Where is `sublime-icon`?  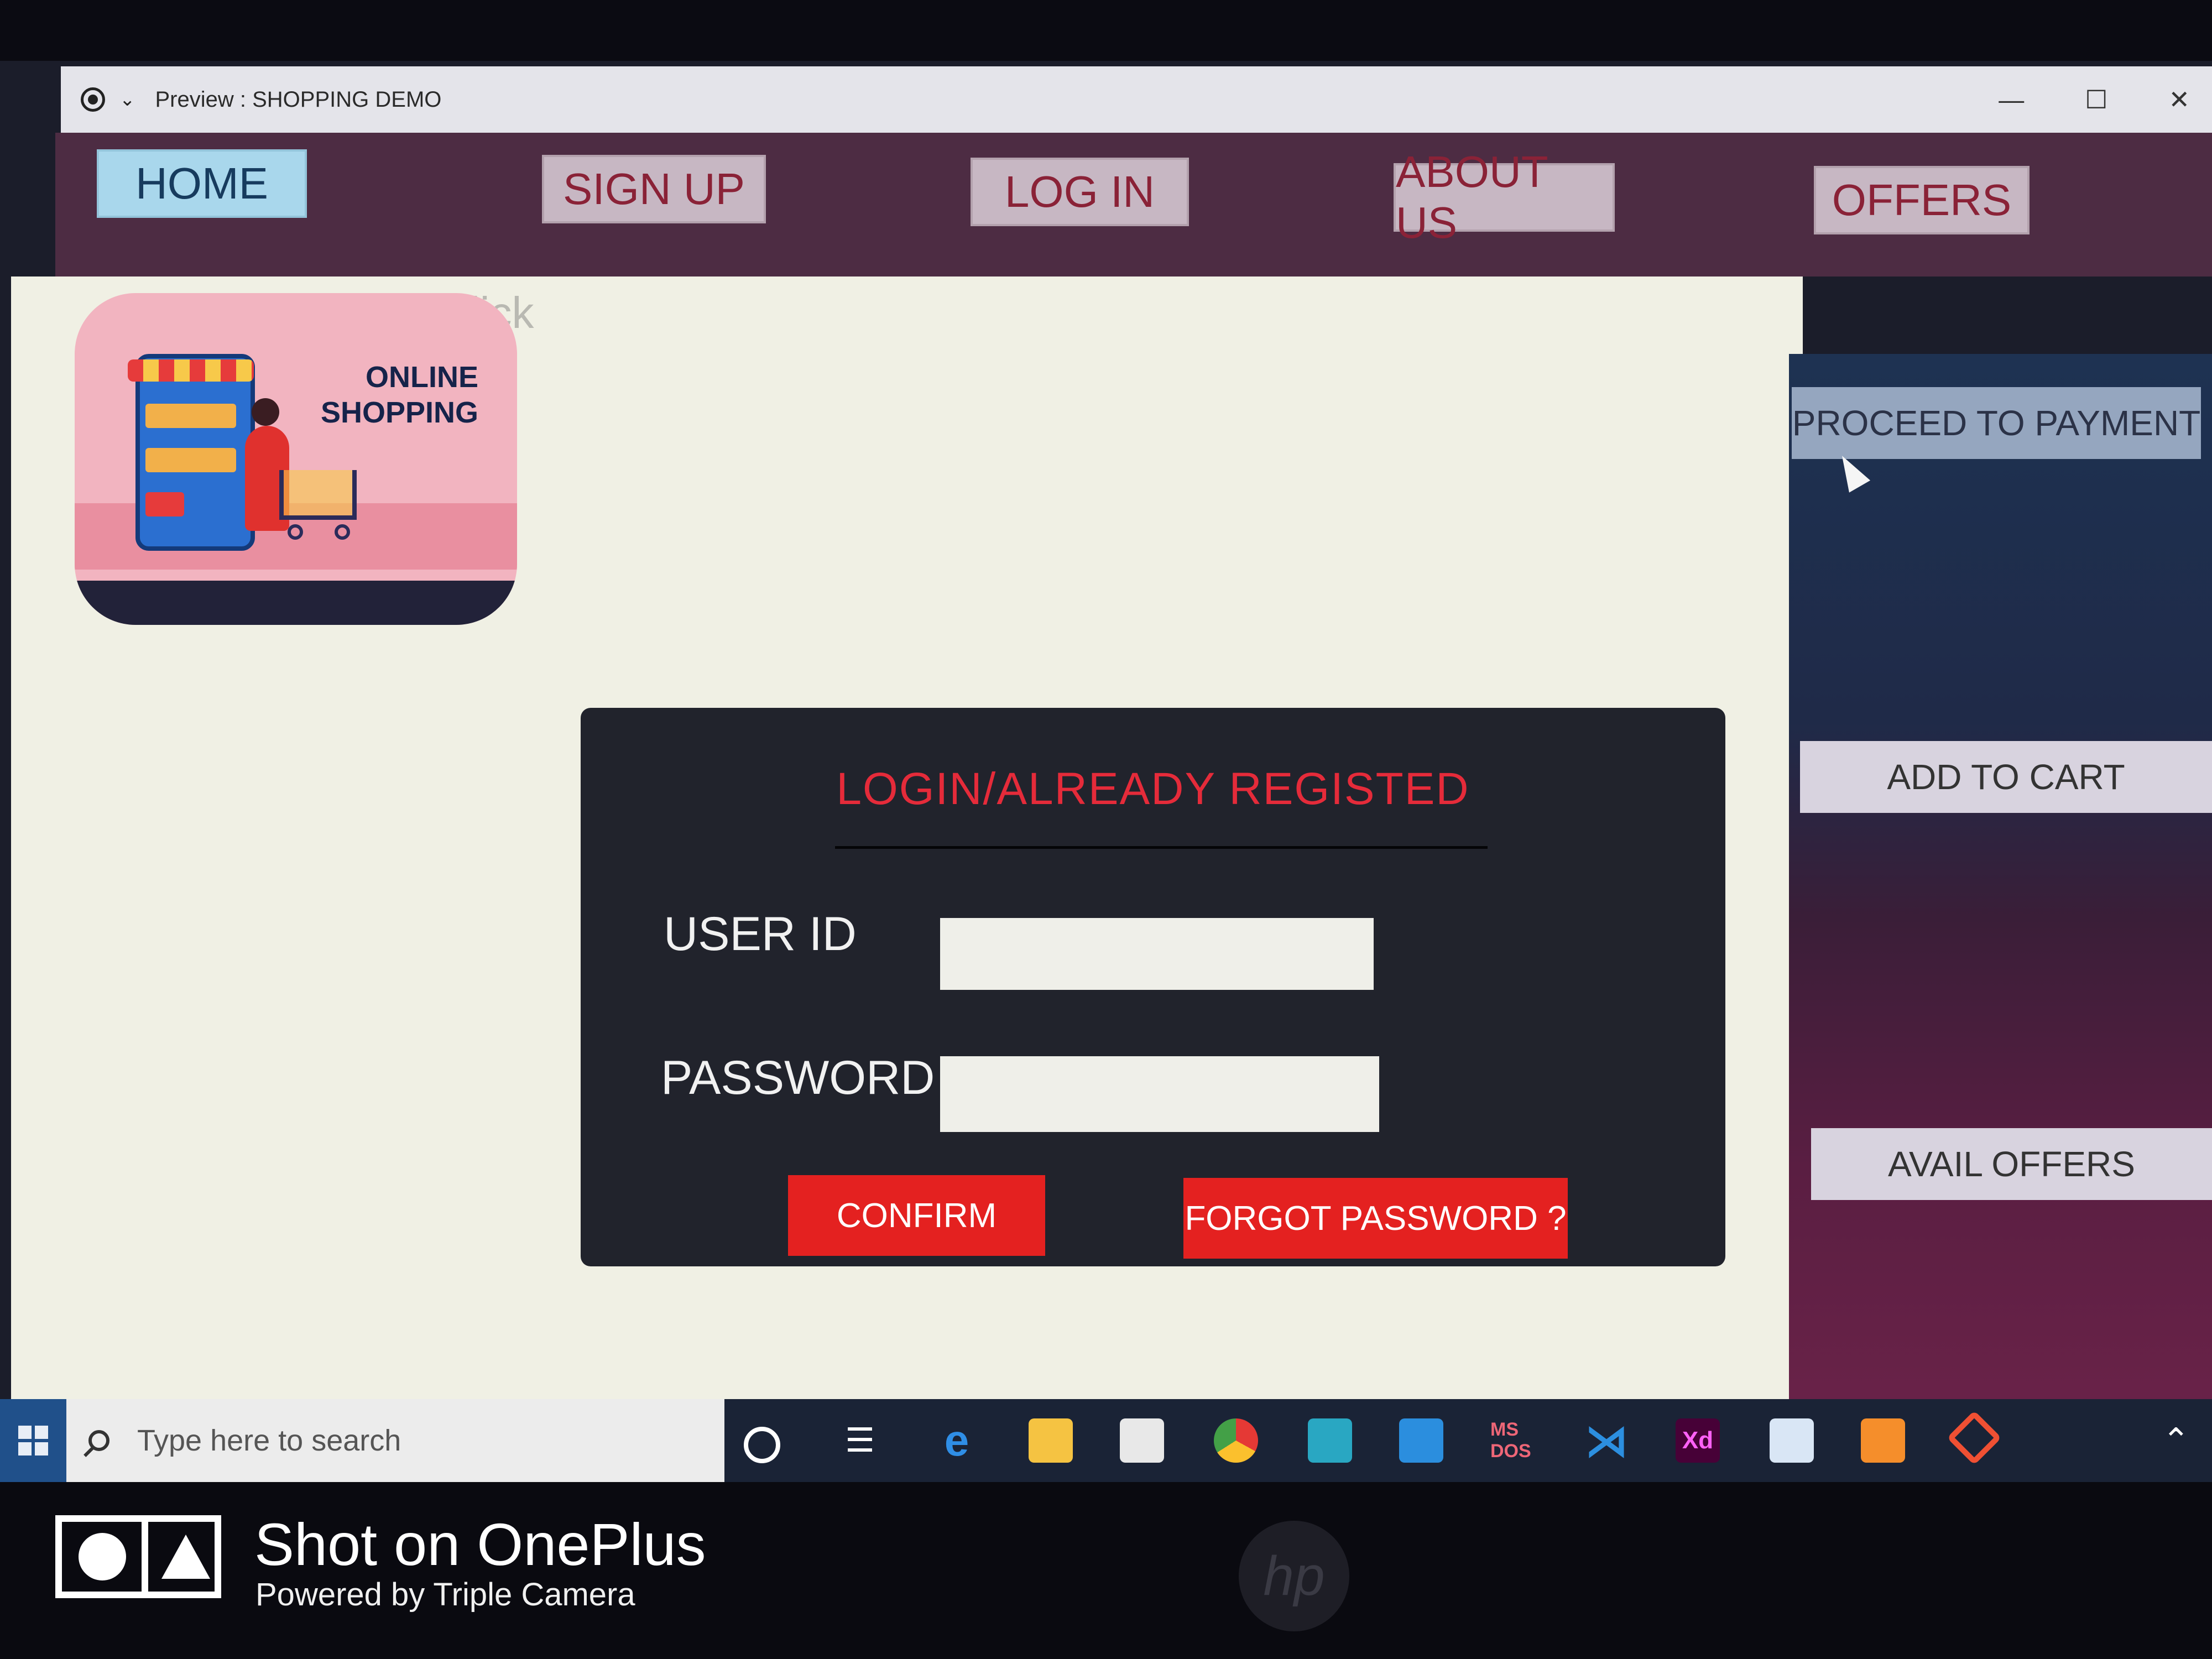 sublime-icon is located at coordinates (1883, 1441).